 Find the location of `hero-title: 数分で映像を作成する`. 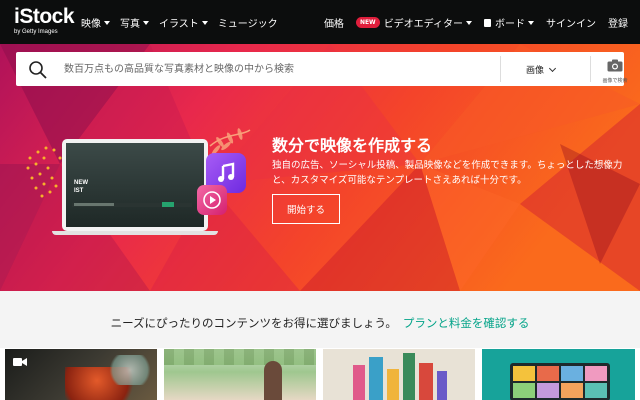

hero-title: 数分で映像を作成する is located at coordinates (352, 145).